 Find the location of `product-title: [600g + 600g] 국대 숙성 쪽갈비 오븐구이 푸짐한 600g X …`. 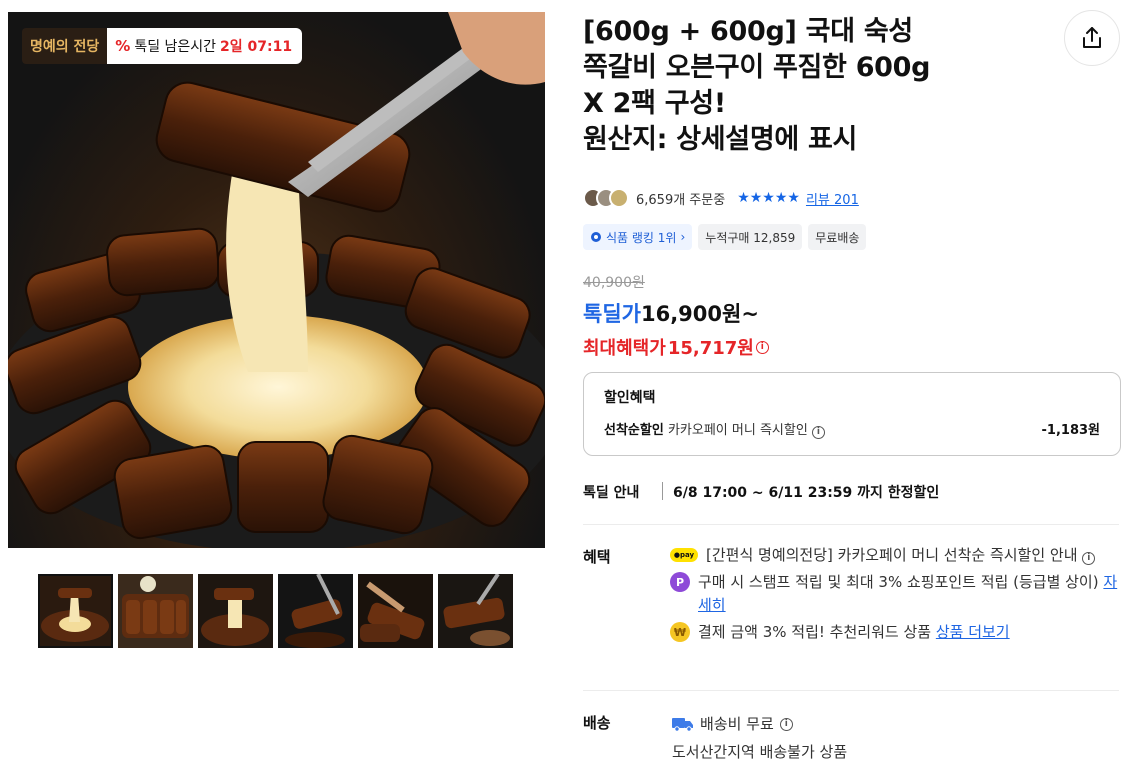

product-title: [600g + 600g] 국대 숙성 쪽갈비 오븐구이 푸짐한 600g X … is located at coordinates (803, 86).